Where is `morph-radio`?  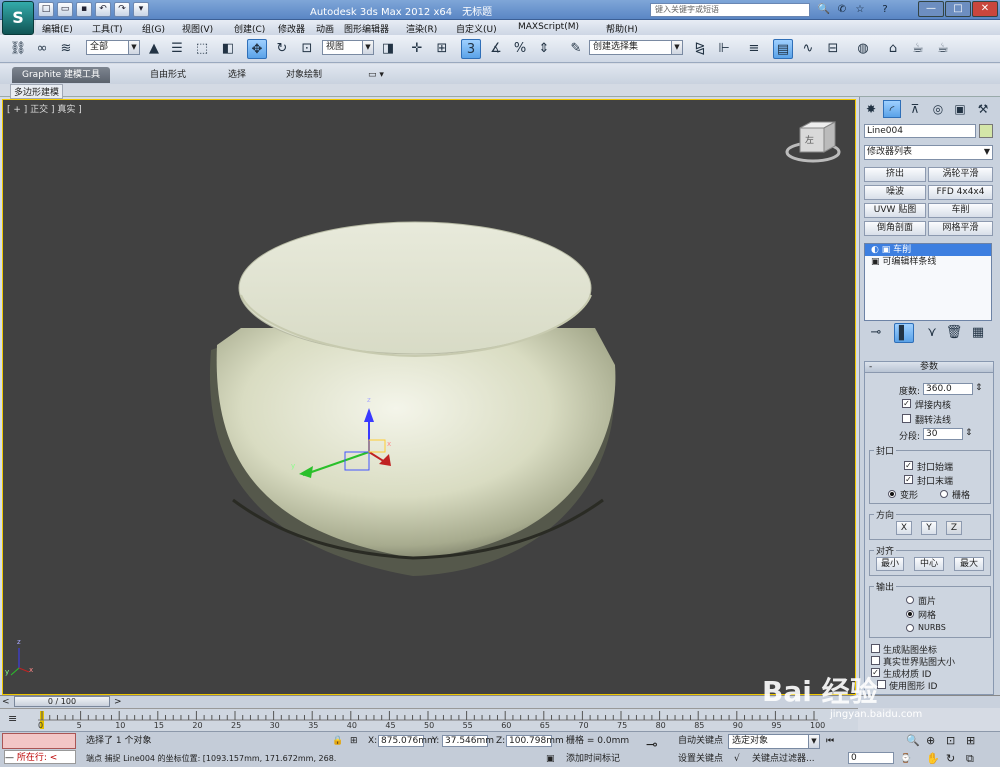
morph-radio is located at coordinates (892, 494).